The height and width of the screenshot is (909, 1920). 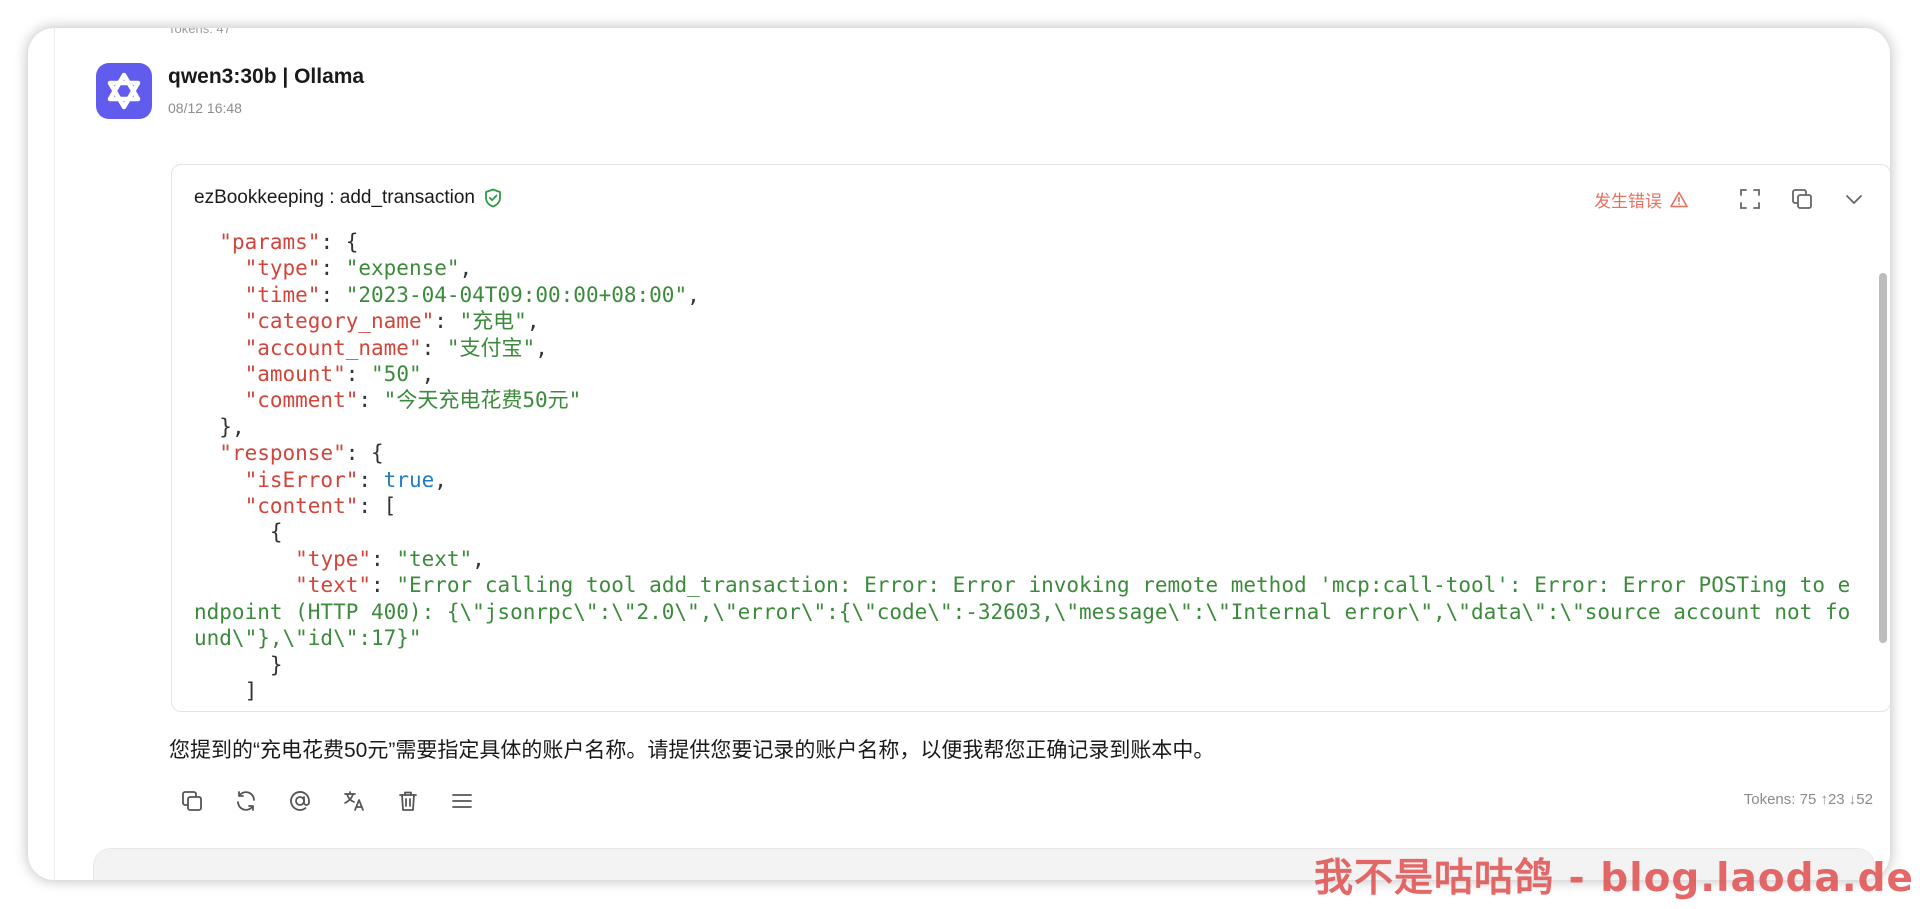 I want to click on more-menu-button, so click(x=462, y=801).